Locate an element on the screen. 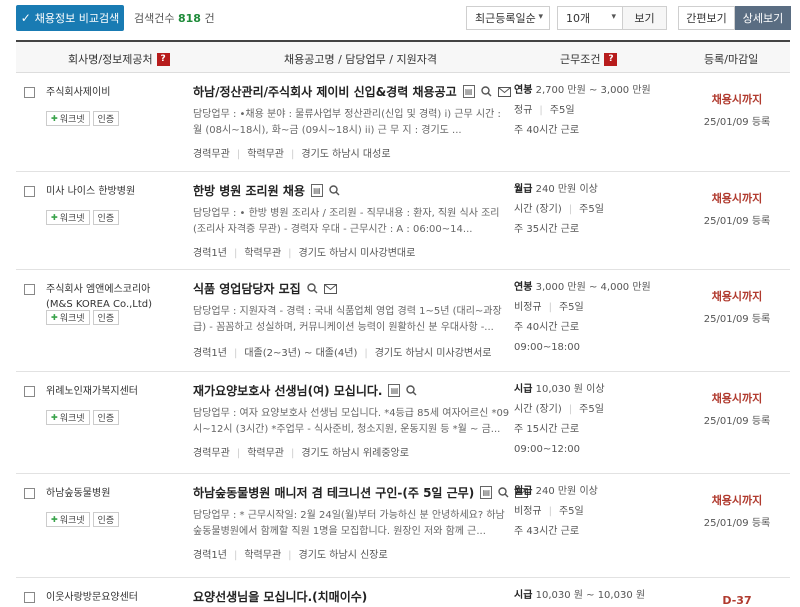  posting-title-line: 재가요양보호사 선생님(여) 모십니다. ▤ is located at coordinates (305, 390).